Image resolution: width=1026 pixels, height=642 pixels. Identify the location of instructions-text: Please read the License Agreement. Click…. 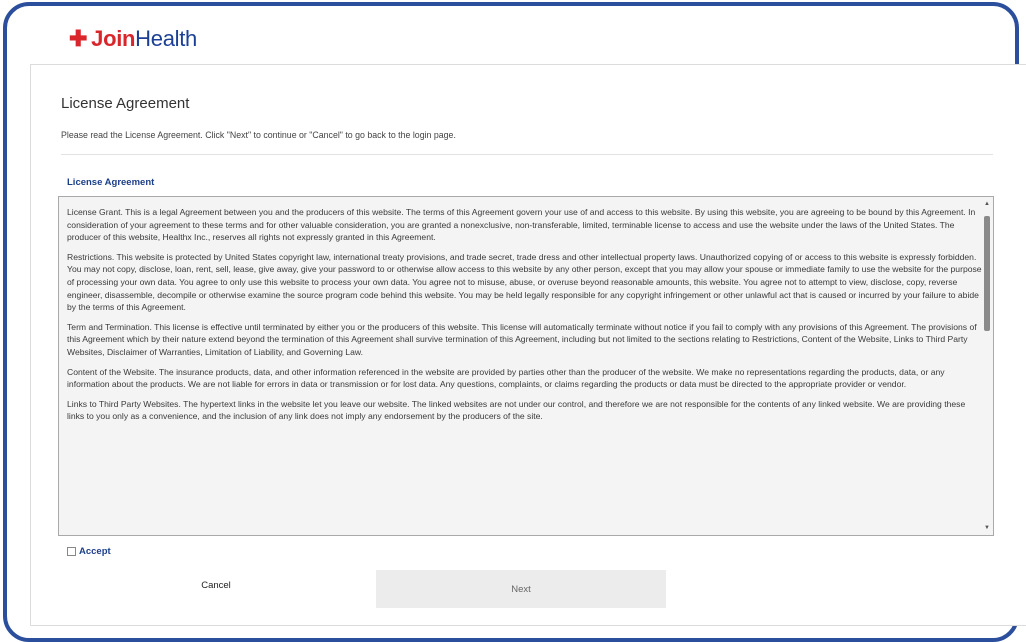
(258, 135).